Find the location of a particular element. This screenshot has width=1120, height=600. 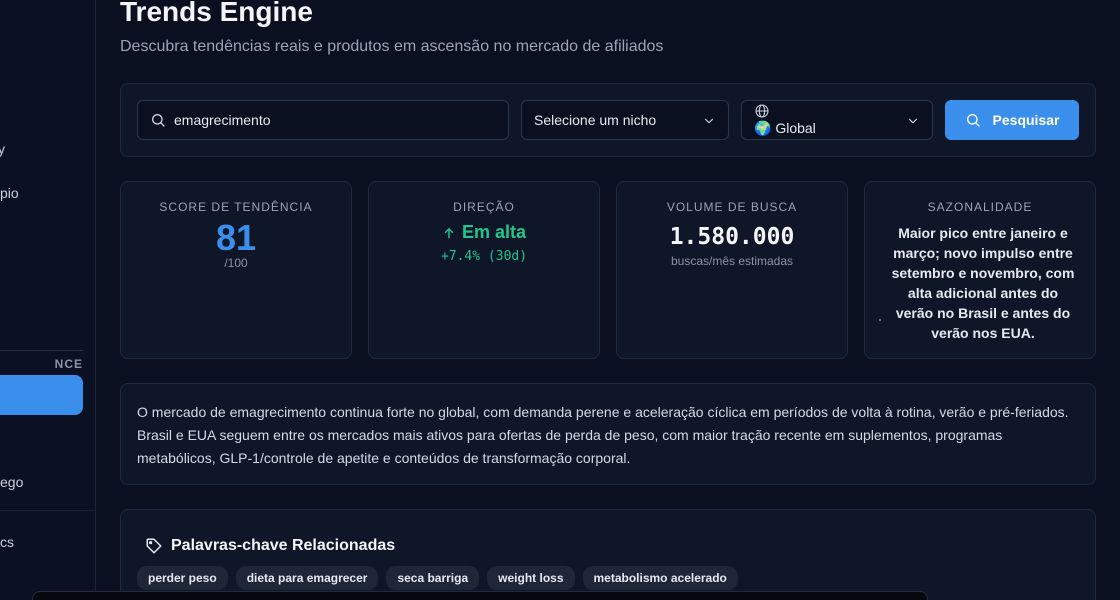

search-button: Pesquisar is located at coordinates (1012, 120).